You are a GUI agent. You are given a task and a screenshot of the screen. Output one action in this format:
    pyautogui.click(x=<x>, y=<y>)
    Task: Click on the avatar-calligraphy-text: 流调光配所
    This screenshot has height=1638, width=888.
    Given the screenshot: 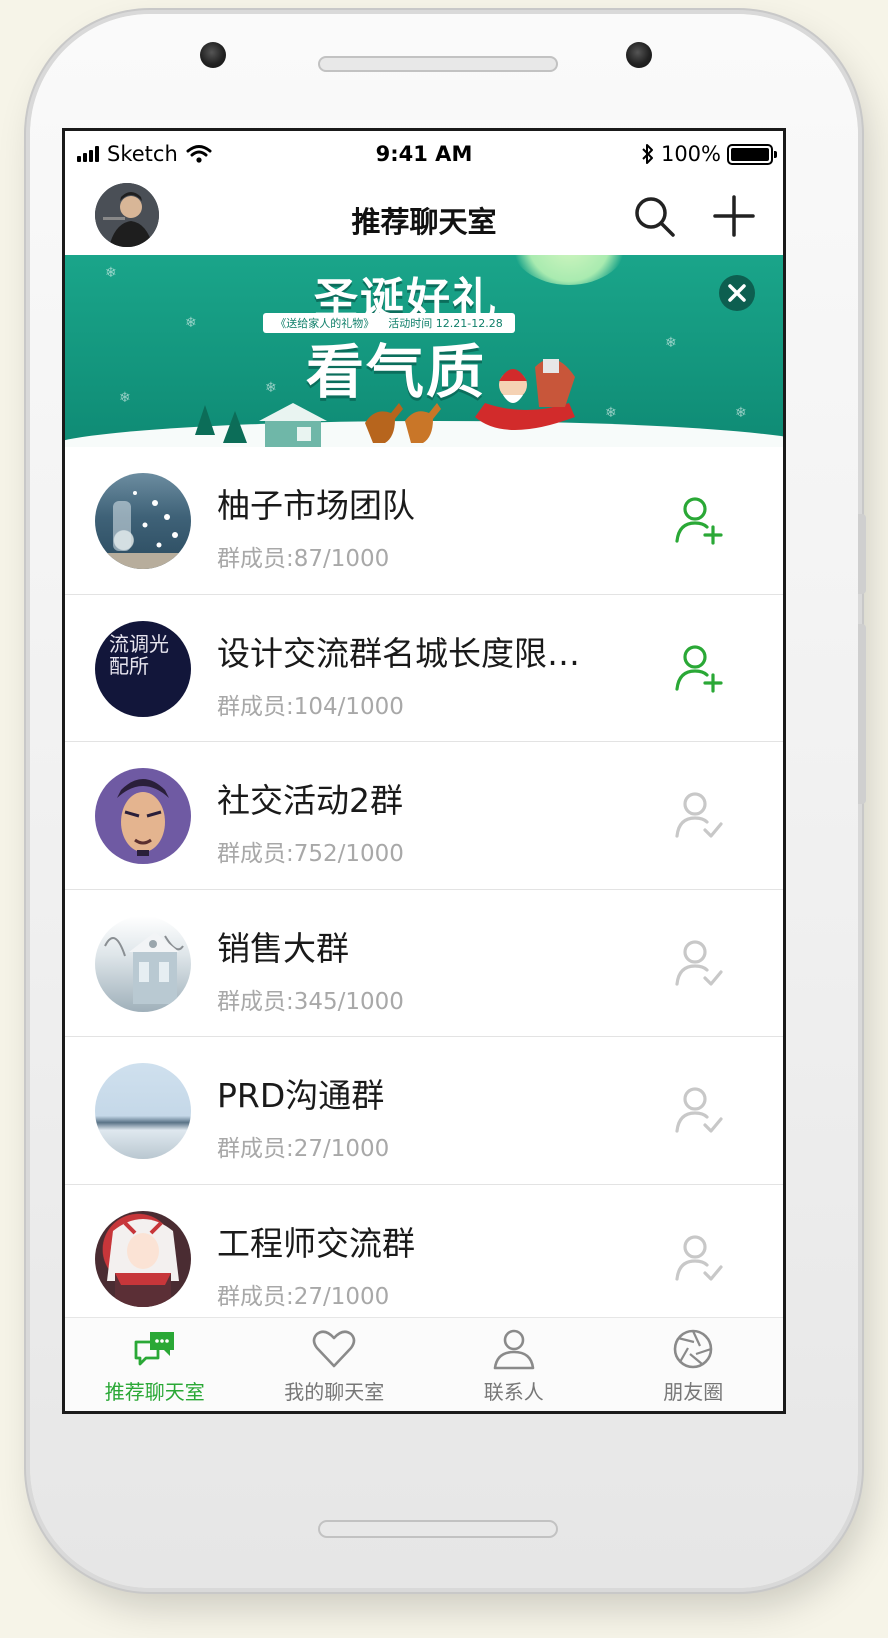 What is the action you would take?
    pyautogui.click(x=139, y=654)
    